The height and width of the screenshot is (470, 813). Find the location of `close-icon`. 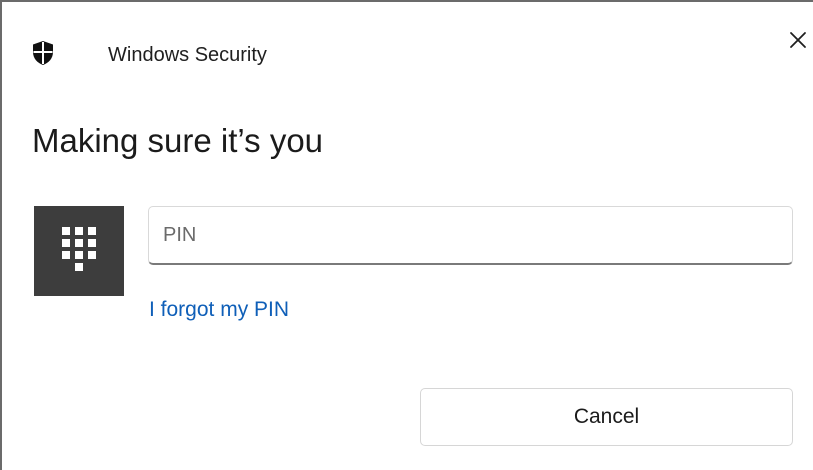

close-icon is located at coordinates (798, 42).